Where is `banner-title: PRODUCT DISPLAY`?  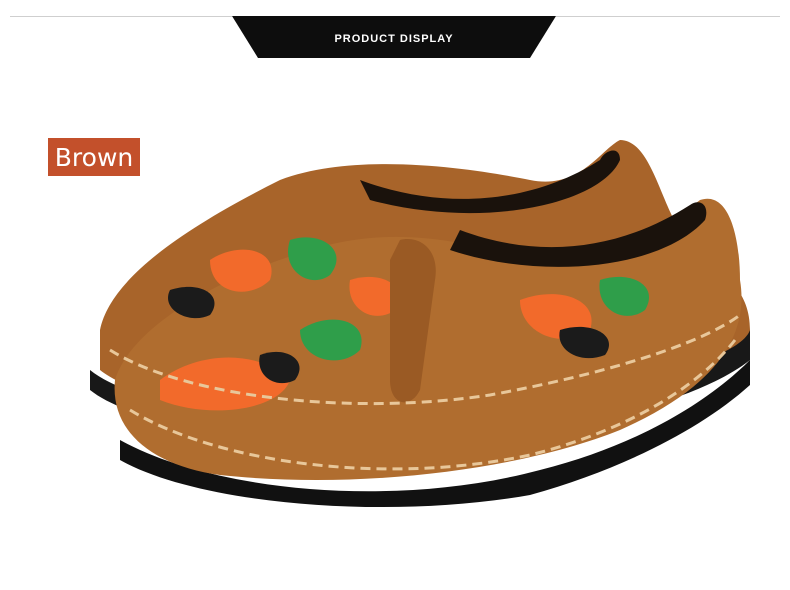 banner-title: PRODUCT DISPLAY is located at coordinates (394, 39).